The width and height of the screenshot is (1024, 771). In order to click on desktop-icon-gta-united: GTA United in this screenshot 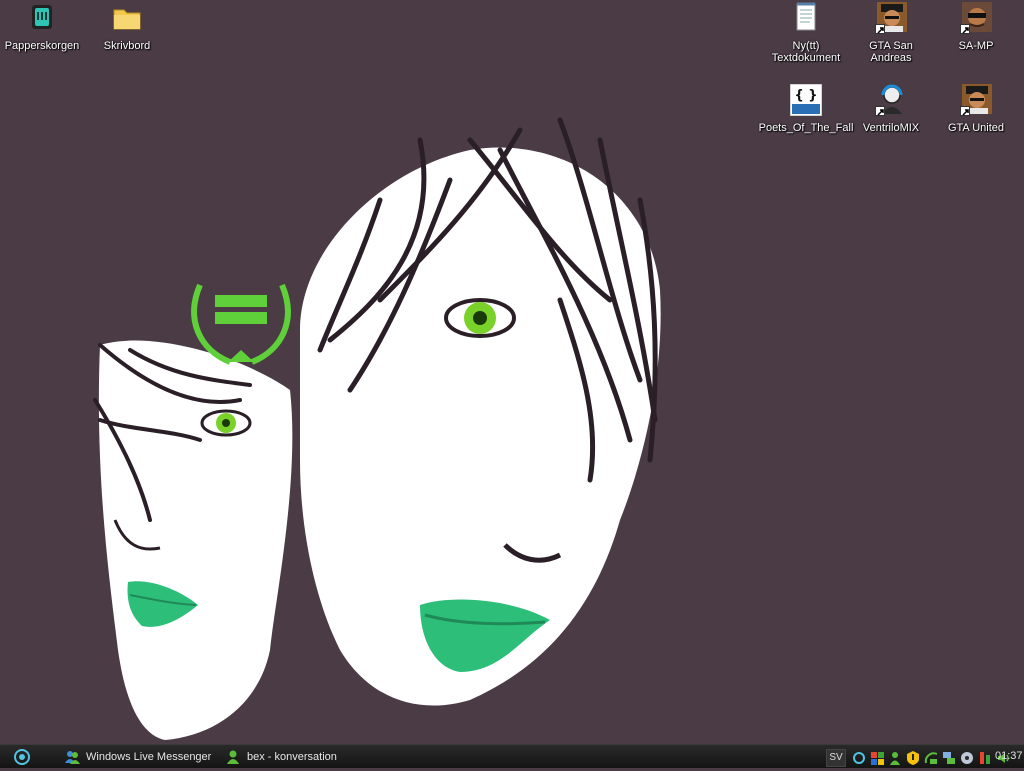, I will do `click(976, 109)`.